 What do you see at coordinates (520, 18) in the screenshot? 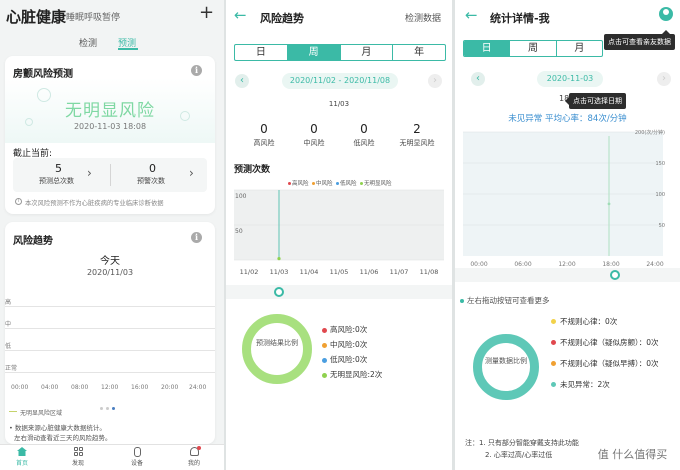
I see `page-title: 统计详情-我` at bounding box center [520, 18].